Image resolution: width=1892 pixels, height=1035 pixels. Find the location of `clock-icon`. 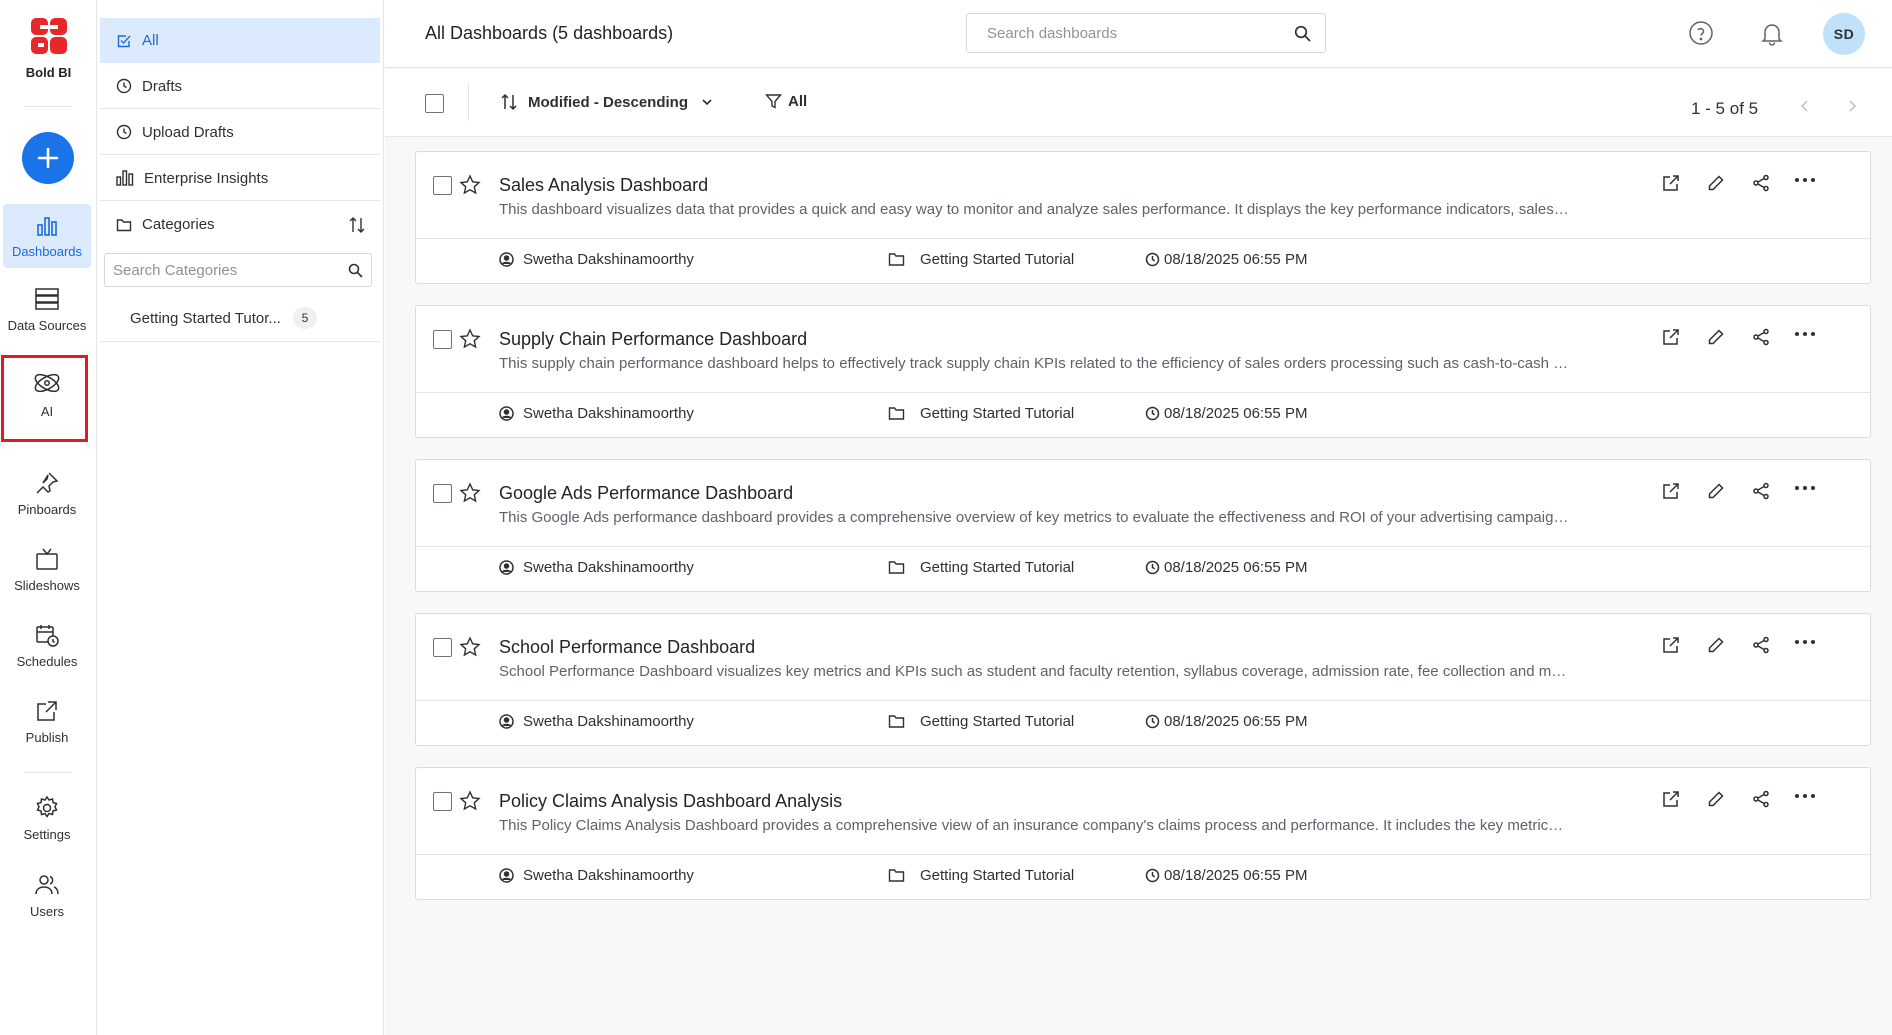

clock-icon is located at coordinates (124, 86).